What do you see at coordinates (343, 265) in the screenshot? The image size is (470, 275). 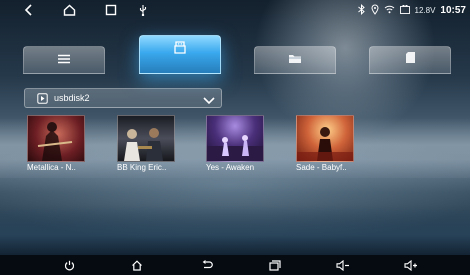 I see `volume-down-icon` at bounding box center [343, 265].